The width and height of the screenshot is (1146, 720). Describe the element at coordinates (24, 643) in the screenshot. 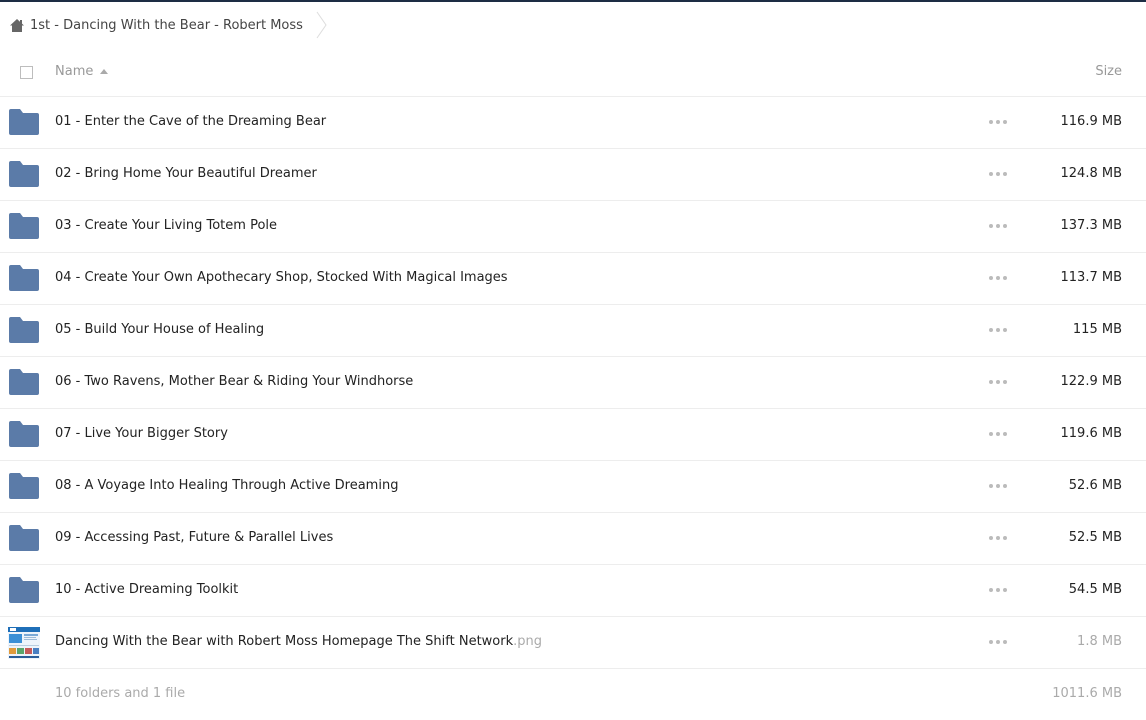

I see `image-thumbnail-icon` at that location.